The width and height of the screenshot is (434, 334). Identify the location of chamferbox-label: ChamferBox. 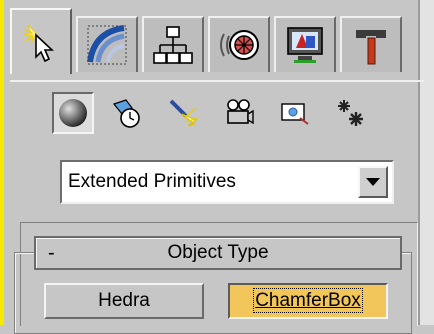
(308, 300).